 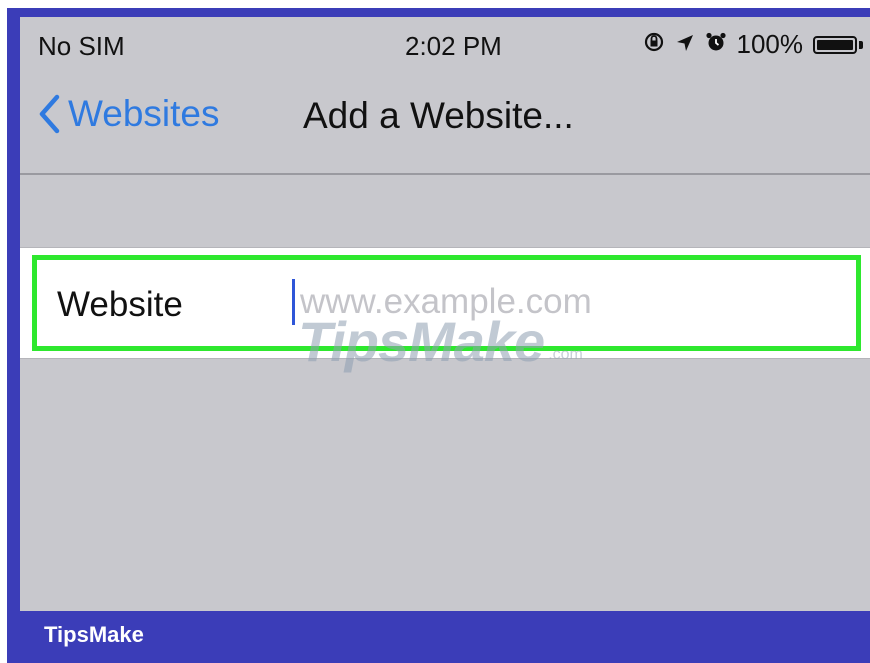 I want to click on alarm-icon, so click(x=716, y=44).